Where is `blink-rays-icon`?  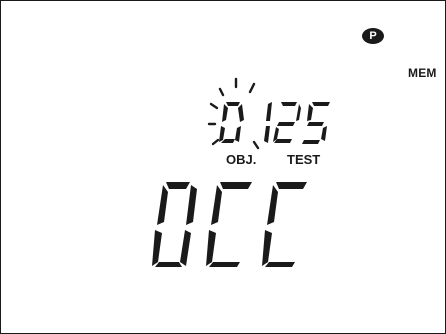 blink-rays-icon is located at coordinates (233, 113).